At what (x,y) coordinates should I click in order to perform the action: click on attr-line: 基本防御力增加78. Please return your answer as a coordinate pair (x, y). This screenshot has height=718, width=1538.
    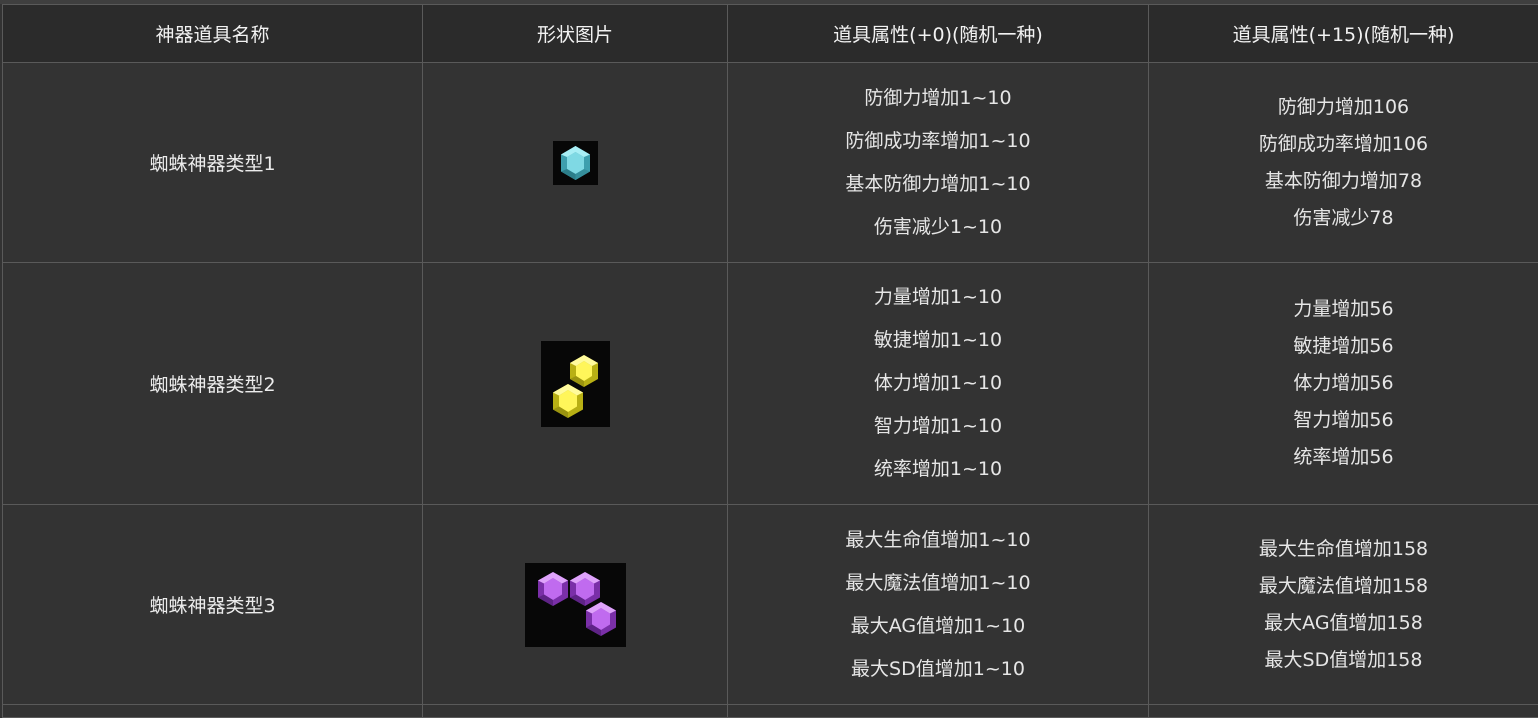
    Looking at the image, I should click on (1343, 181).